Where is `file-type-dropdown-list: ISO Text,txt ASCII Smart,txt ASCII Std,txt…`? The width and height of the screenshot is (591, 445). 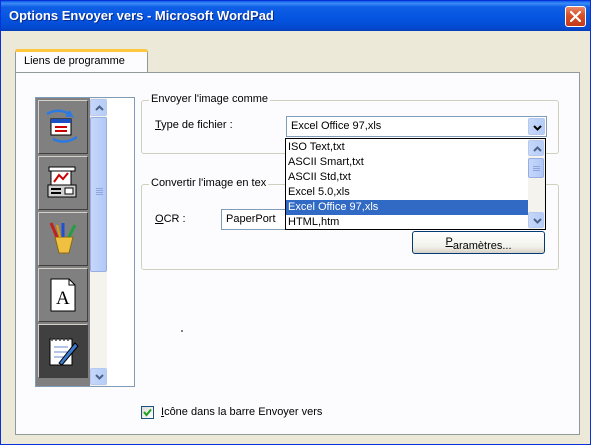
file-type-dropdown-list: ISO Text,txt ASCII Smart,txt ASCII Std,txt… is located at coordinates (415, 184).